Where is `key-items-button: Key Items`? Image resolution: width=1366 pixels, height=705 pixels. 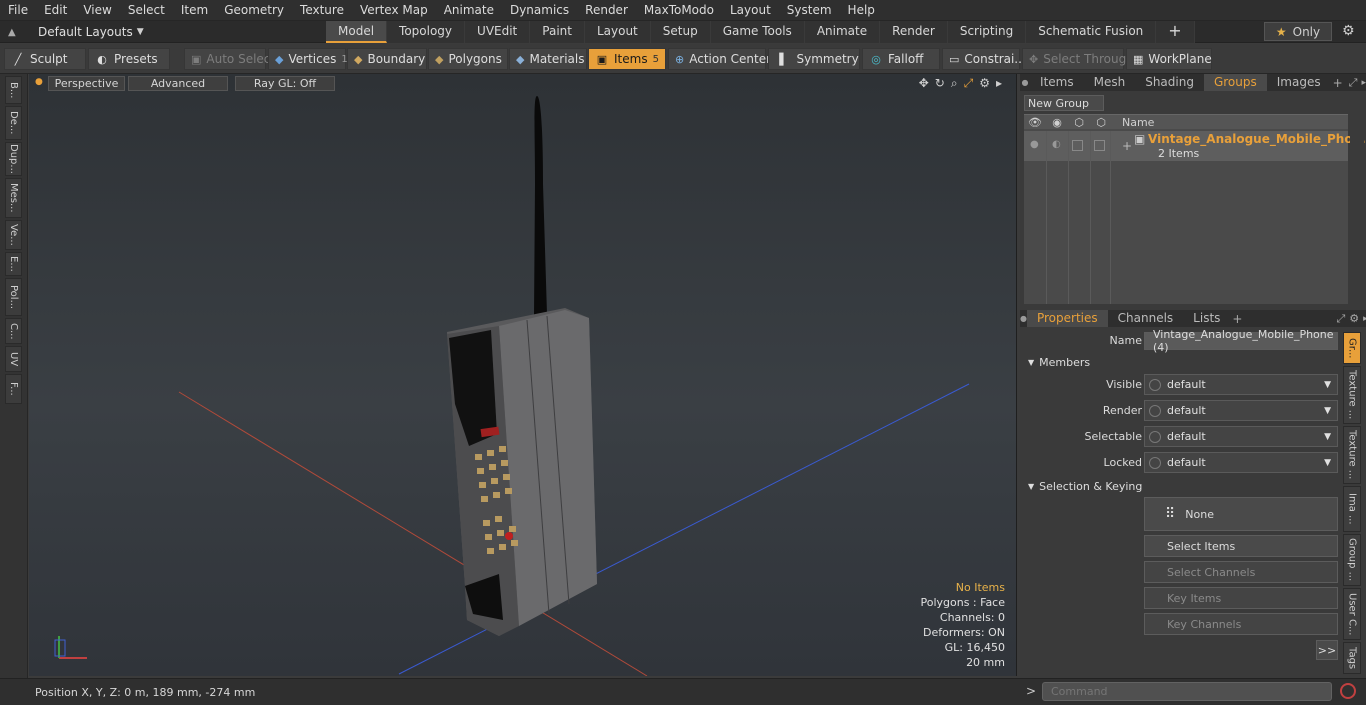
key-items-button: Key Items is located at coordinates (1241, 598).